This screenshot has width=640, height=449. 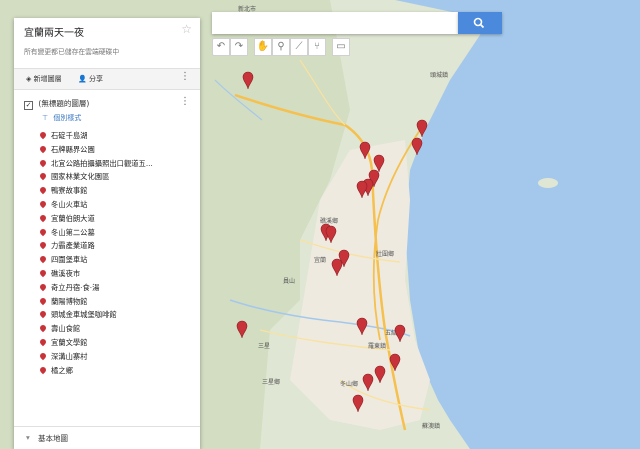 What do you see at coordinates (185, 102) in the screenshot?
I see `layer-options-icon: ⋮` at bounding box center [185, 102].